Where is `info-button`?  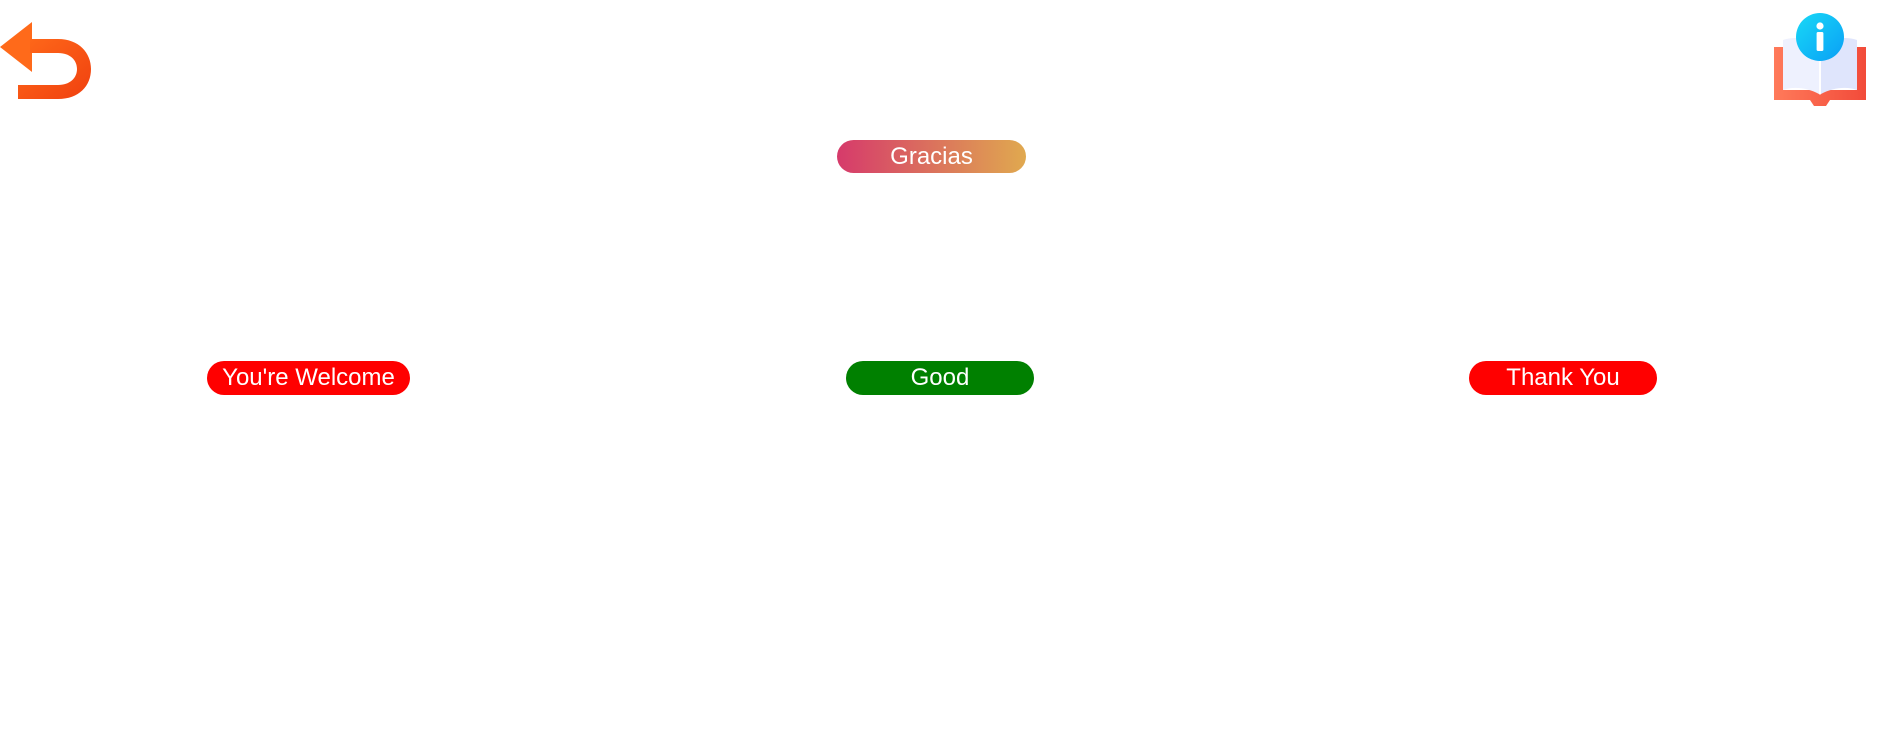 info-button is located at coordinates (1820, 60).